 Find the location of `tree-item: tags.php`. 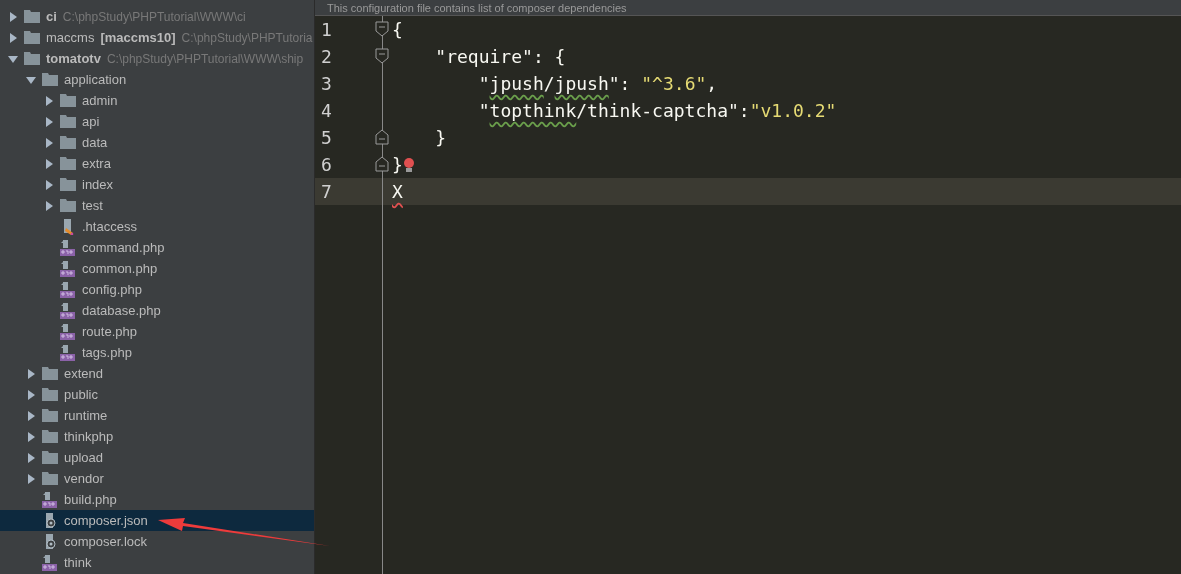

tree-item: tags.php is located at coordinates (157, 352).